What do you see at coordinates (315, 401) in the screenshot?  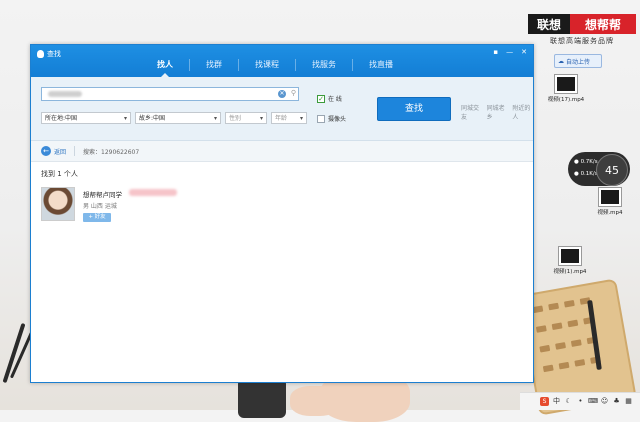 I see `hand` at bounding box center [315, 401].